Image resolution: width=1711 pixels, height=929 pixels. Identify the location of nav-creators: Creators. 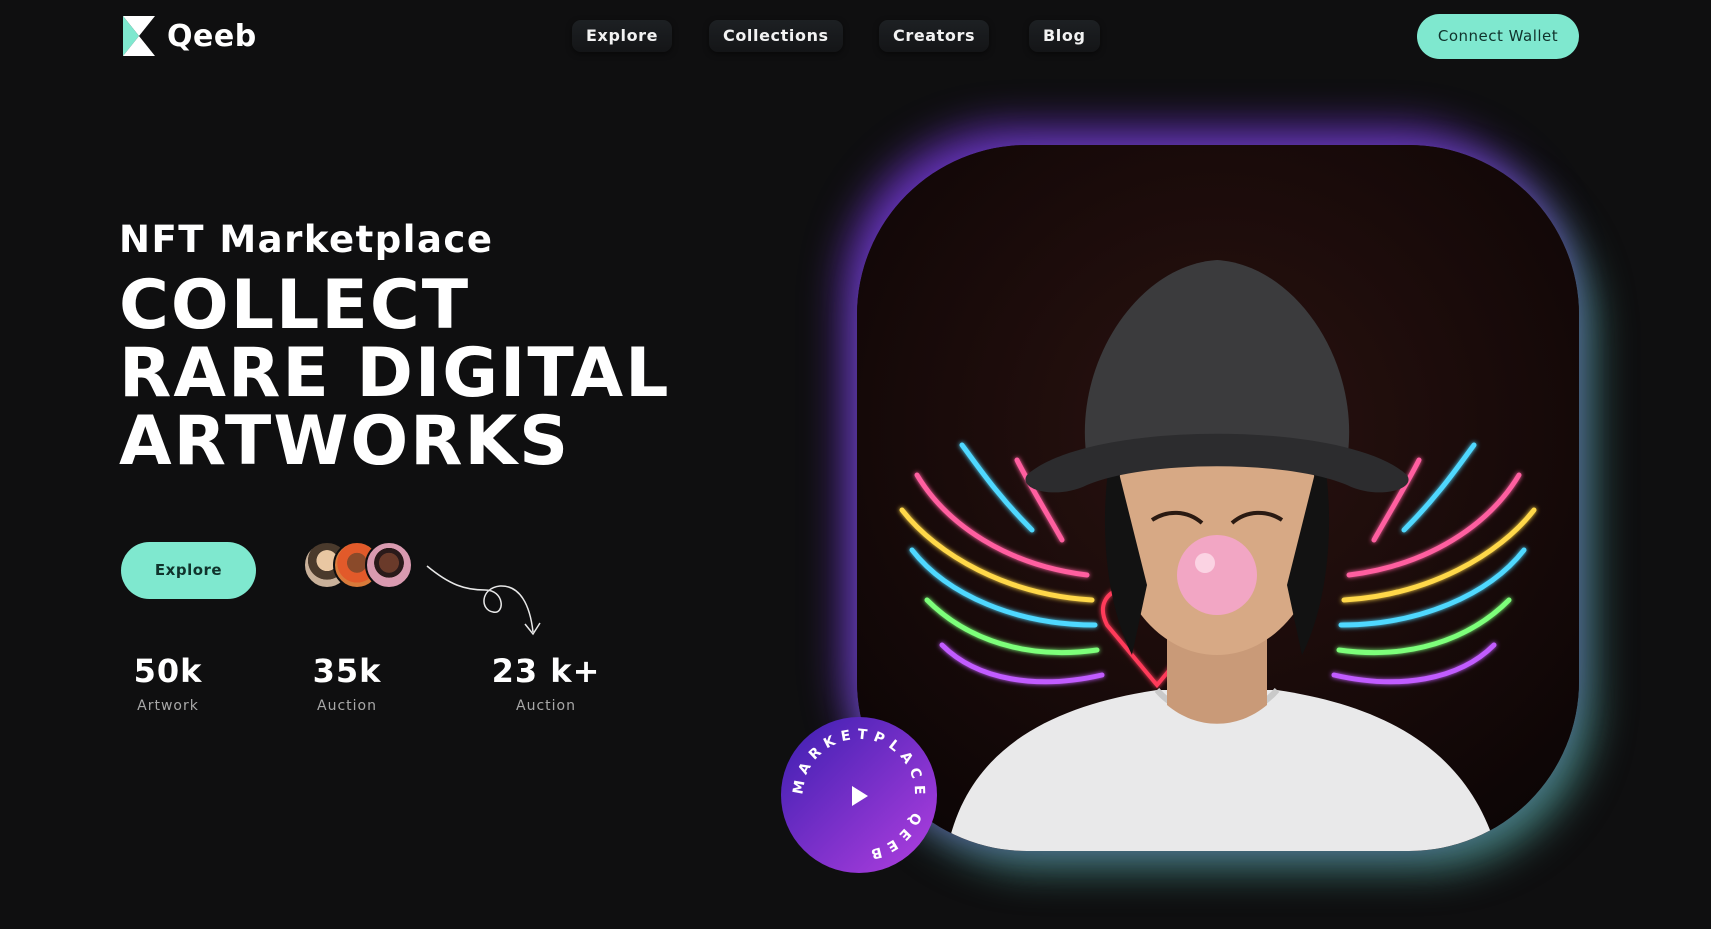
(934, 36).